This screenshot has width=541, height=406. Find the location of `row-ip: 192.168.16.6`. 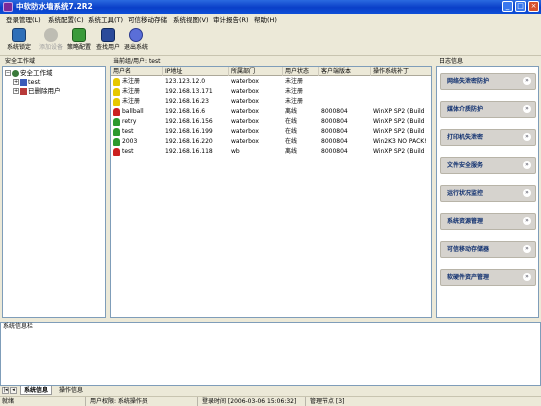

row-ip: 192.168.16.6 is located at coordinates (185, 111).